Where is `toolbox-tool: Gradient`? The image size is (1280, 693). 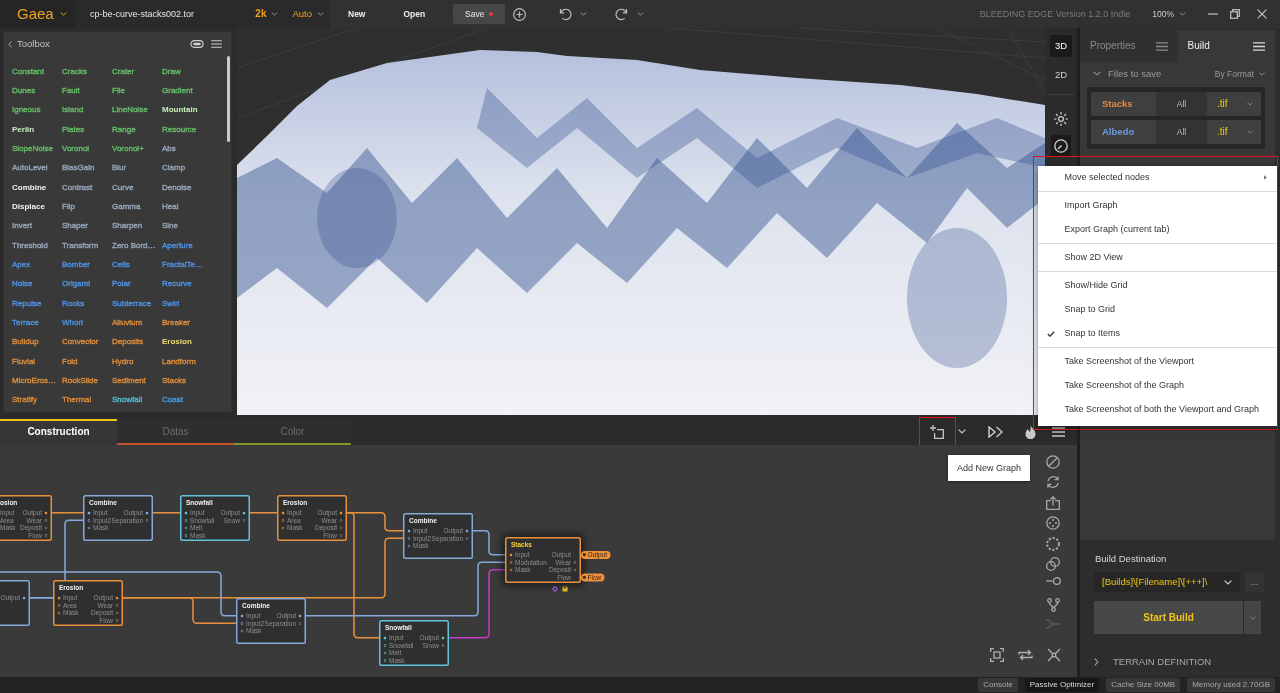 toolbox-tool: Gradient is located at coordinates (177, 91).